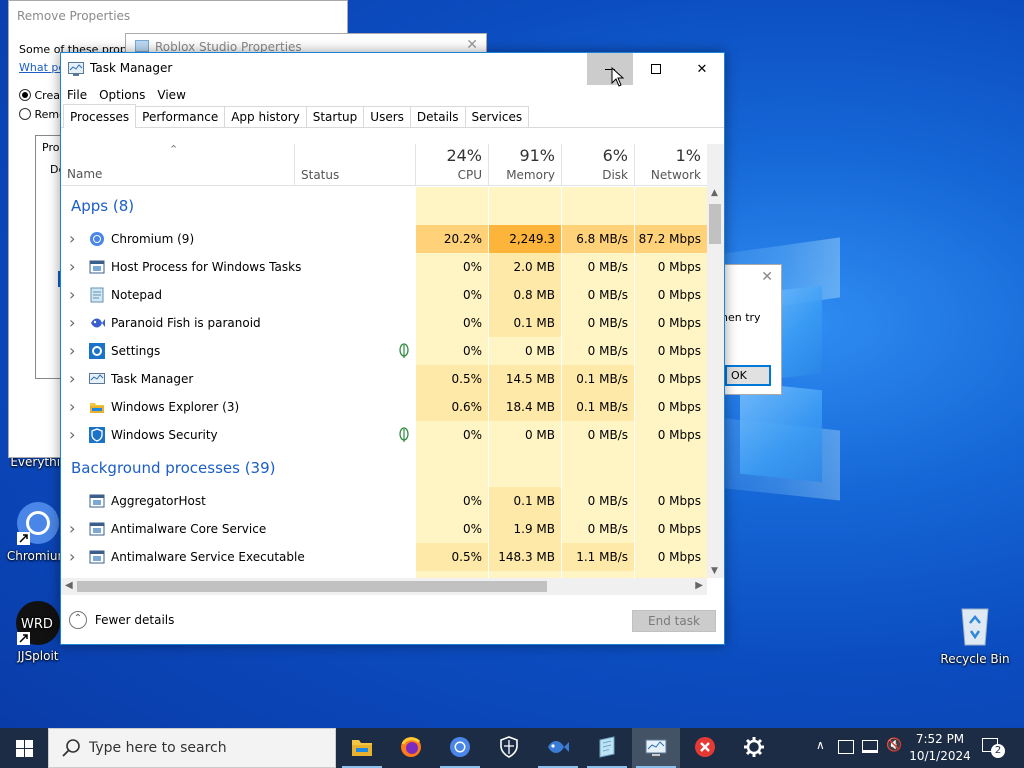 The height and width of the screenshot is (768, 1024). Describe the element at coordinates (670, 165) in the screenshot. I see `column-header-network: 1% Network` at that location.